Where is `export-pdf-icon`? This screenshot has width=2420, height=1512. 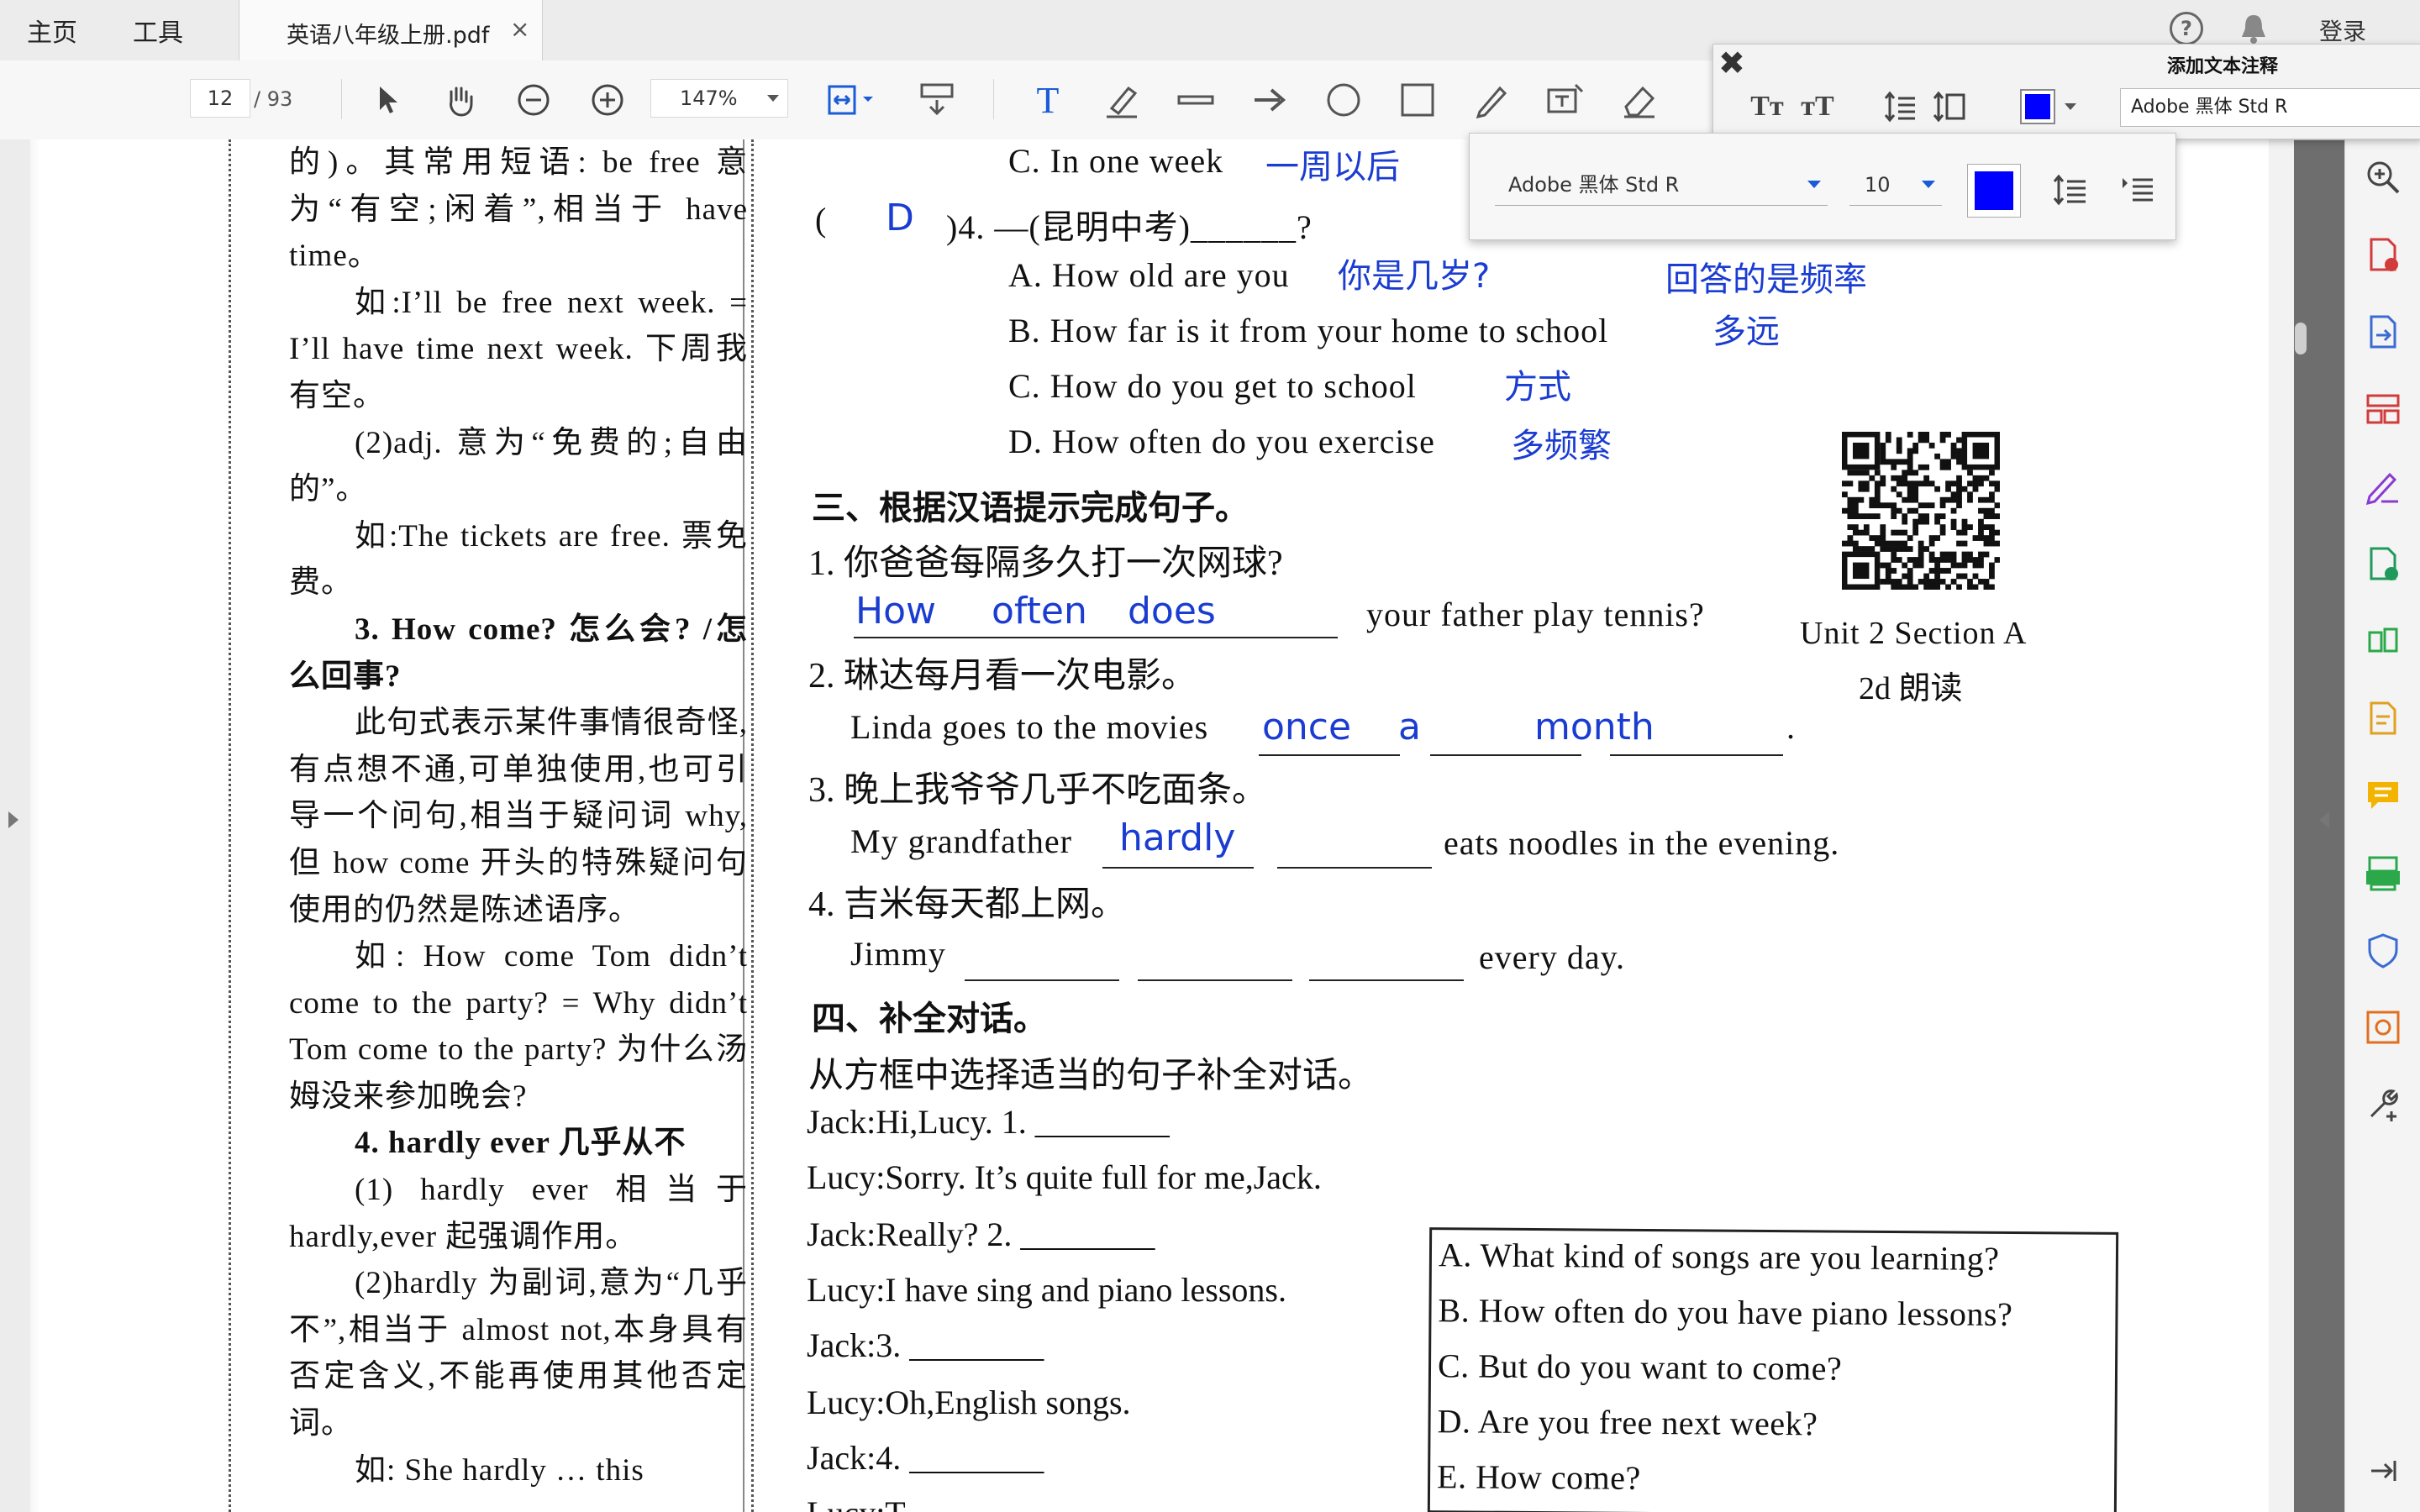 export-pdf-icon is located at coordinates (2383, 332).